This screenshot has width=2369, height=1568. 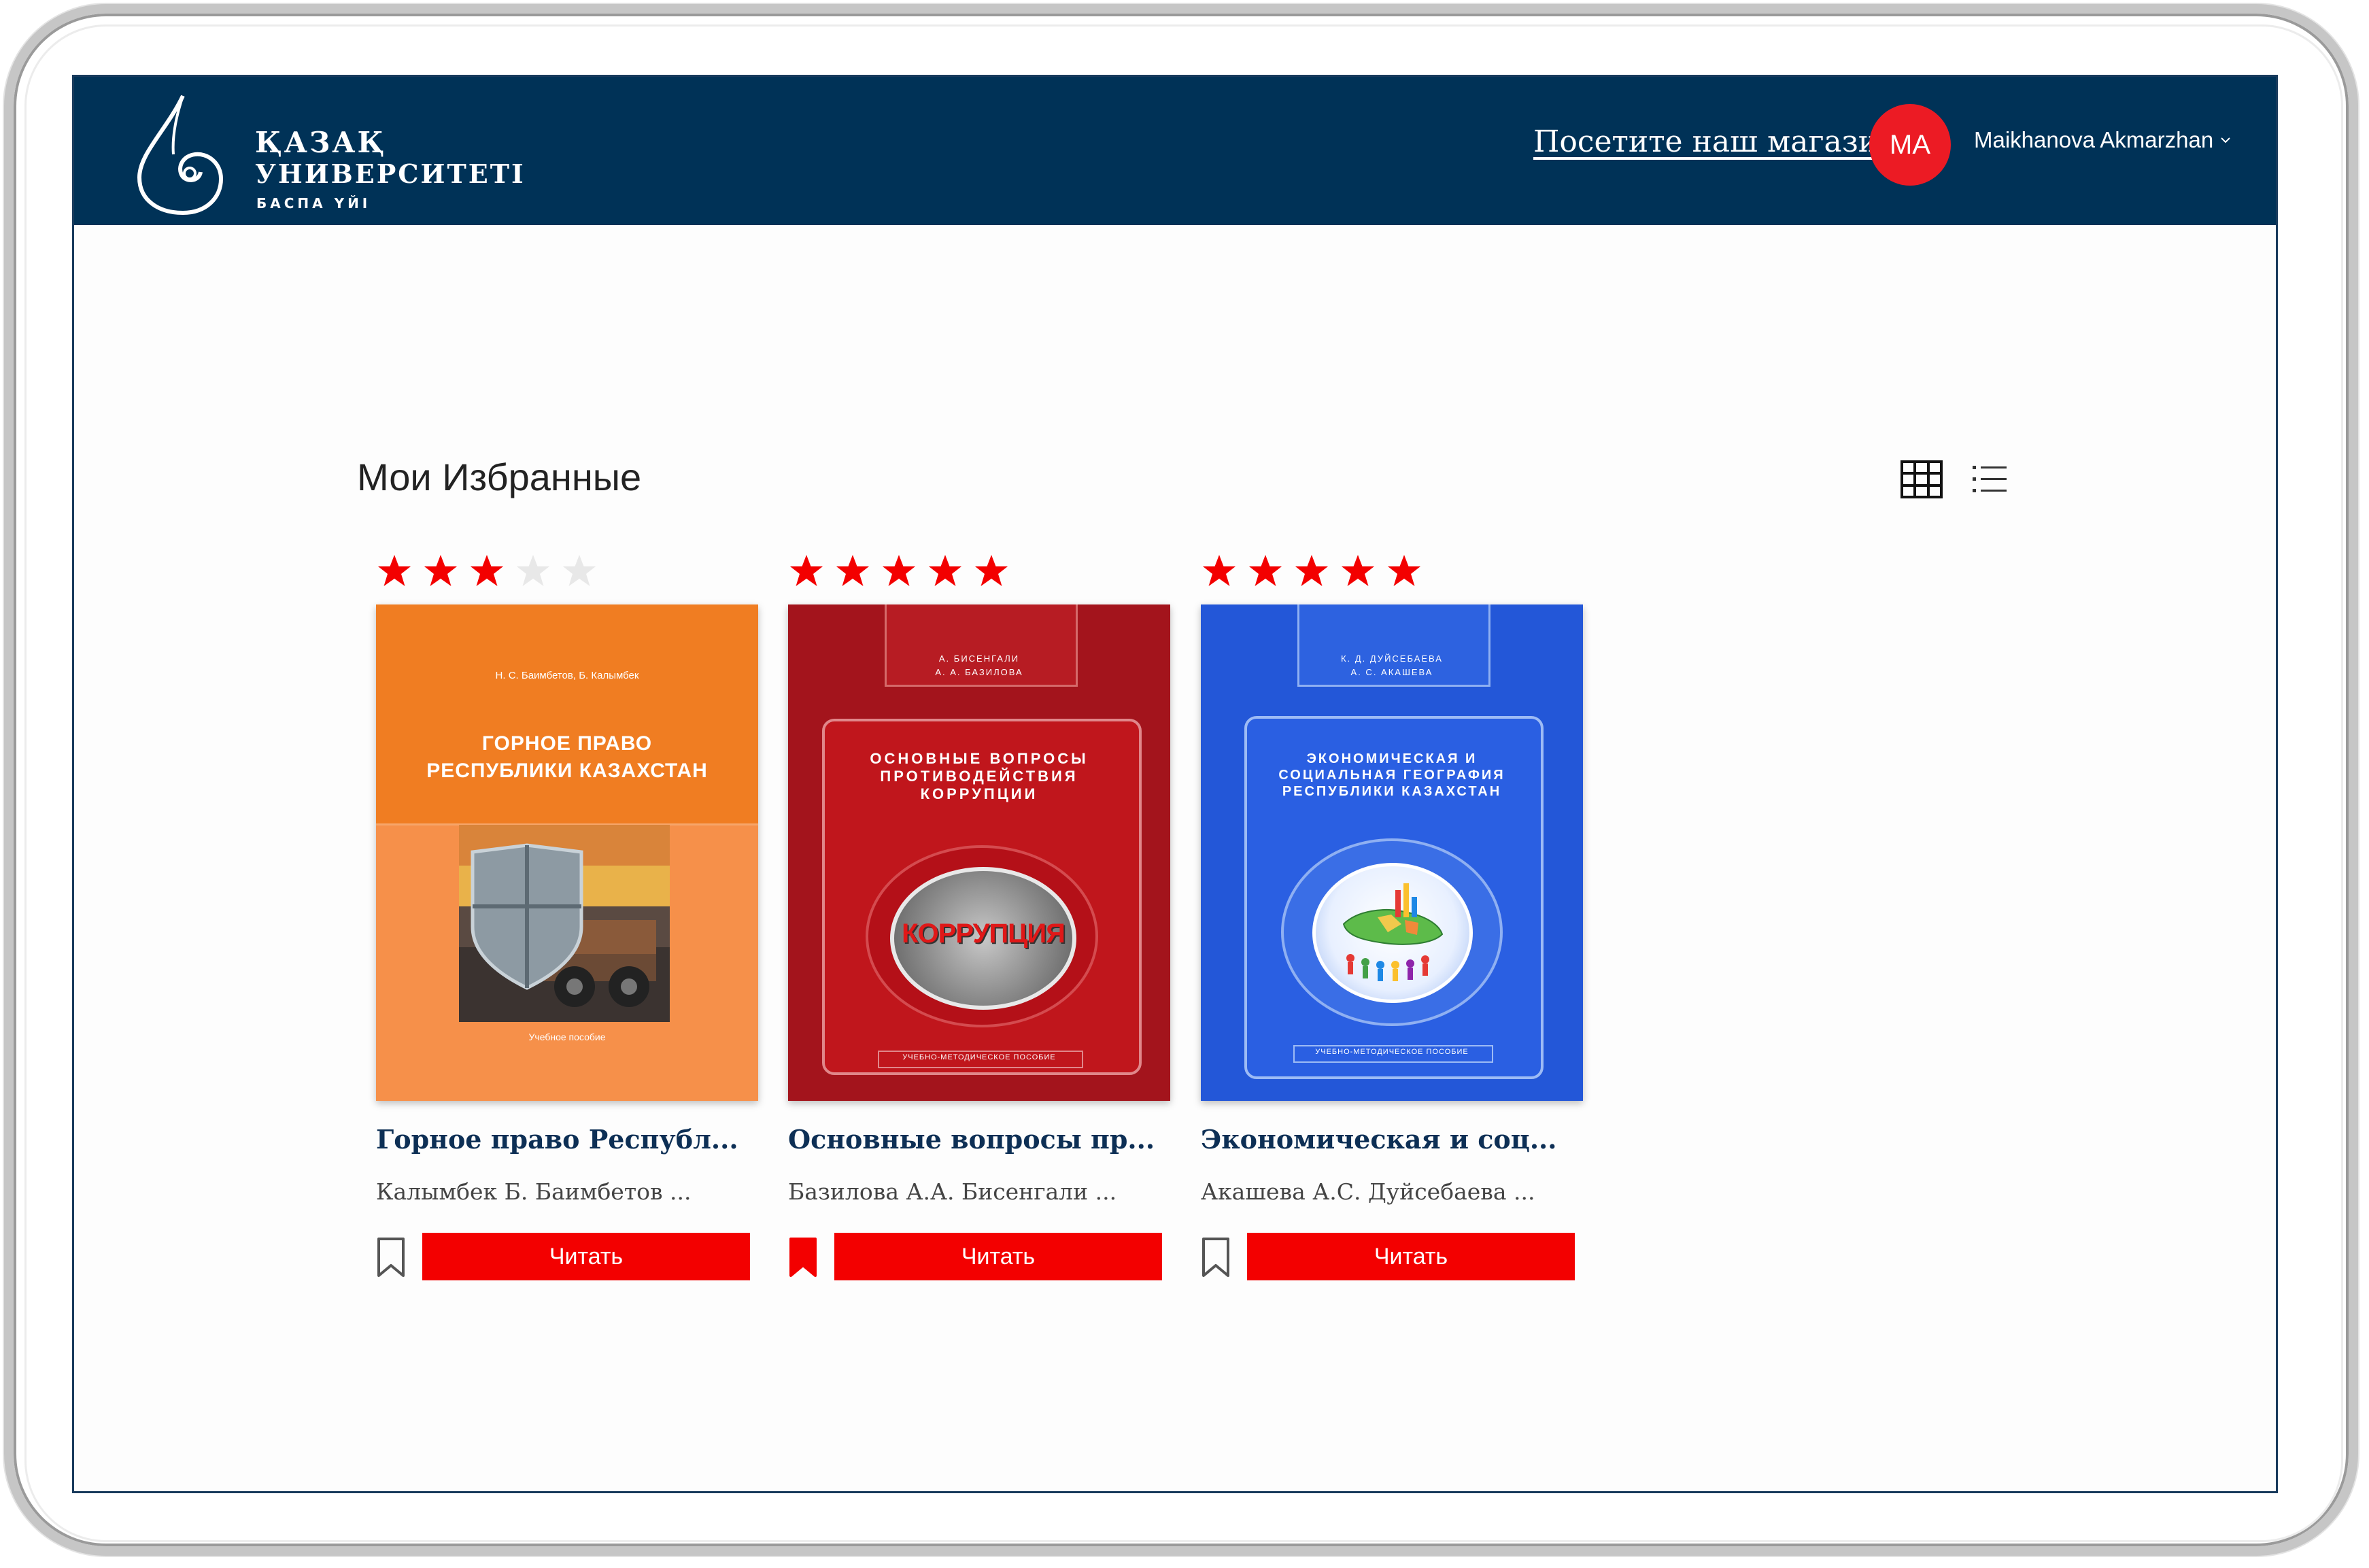 What do you see at coordinates (1715, 141) in the screenshot?
I see `visit-shop-link: Посетите наш магазин` at bounding box center [1715, 141].